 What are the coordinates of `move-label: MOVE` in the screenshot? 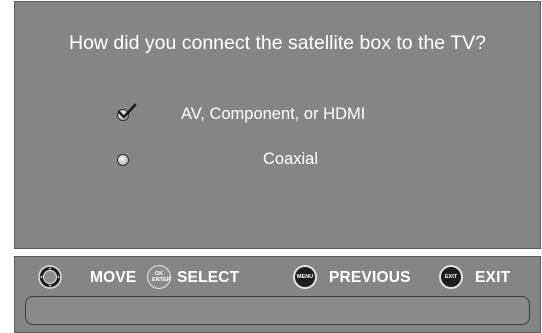 It's located at (113, 277).